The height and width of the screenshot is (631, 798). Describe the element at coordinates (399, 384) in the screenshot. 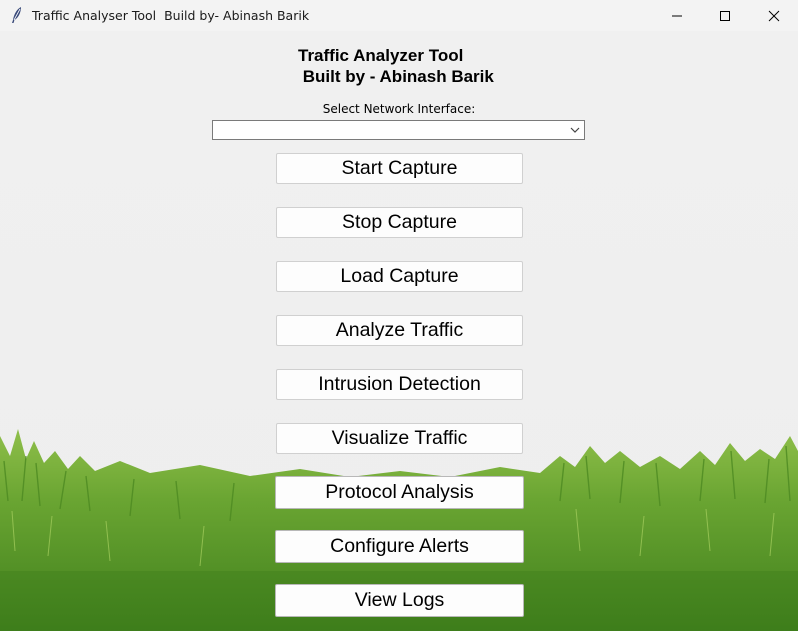

I see `intrusion-detection-button: Intrusion Detection` at that location.